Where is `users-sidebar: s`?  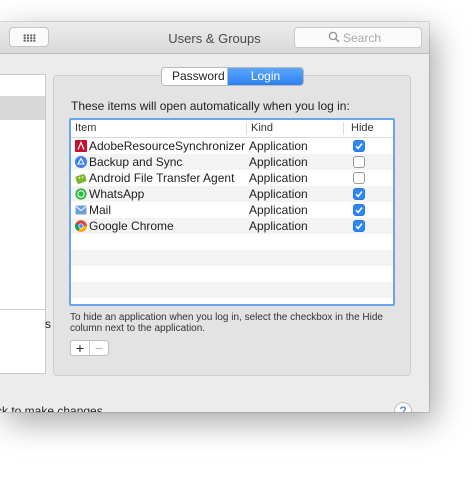
users-sidebar: s is located at coordinates (25, 224).